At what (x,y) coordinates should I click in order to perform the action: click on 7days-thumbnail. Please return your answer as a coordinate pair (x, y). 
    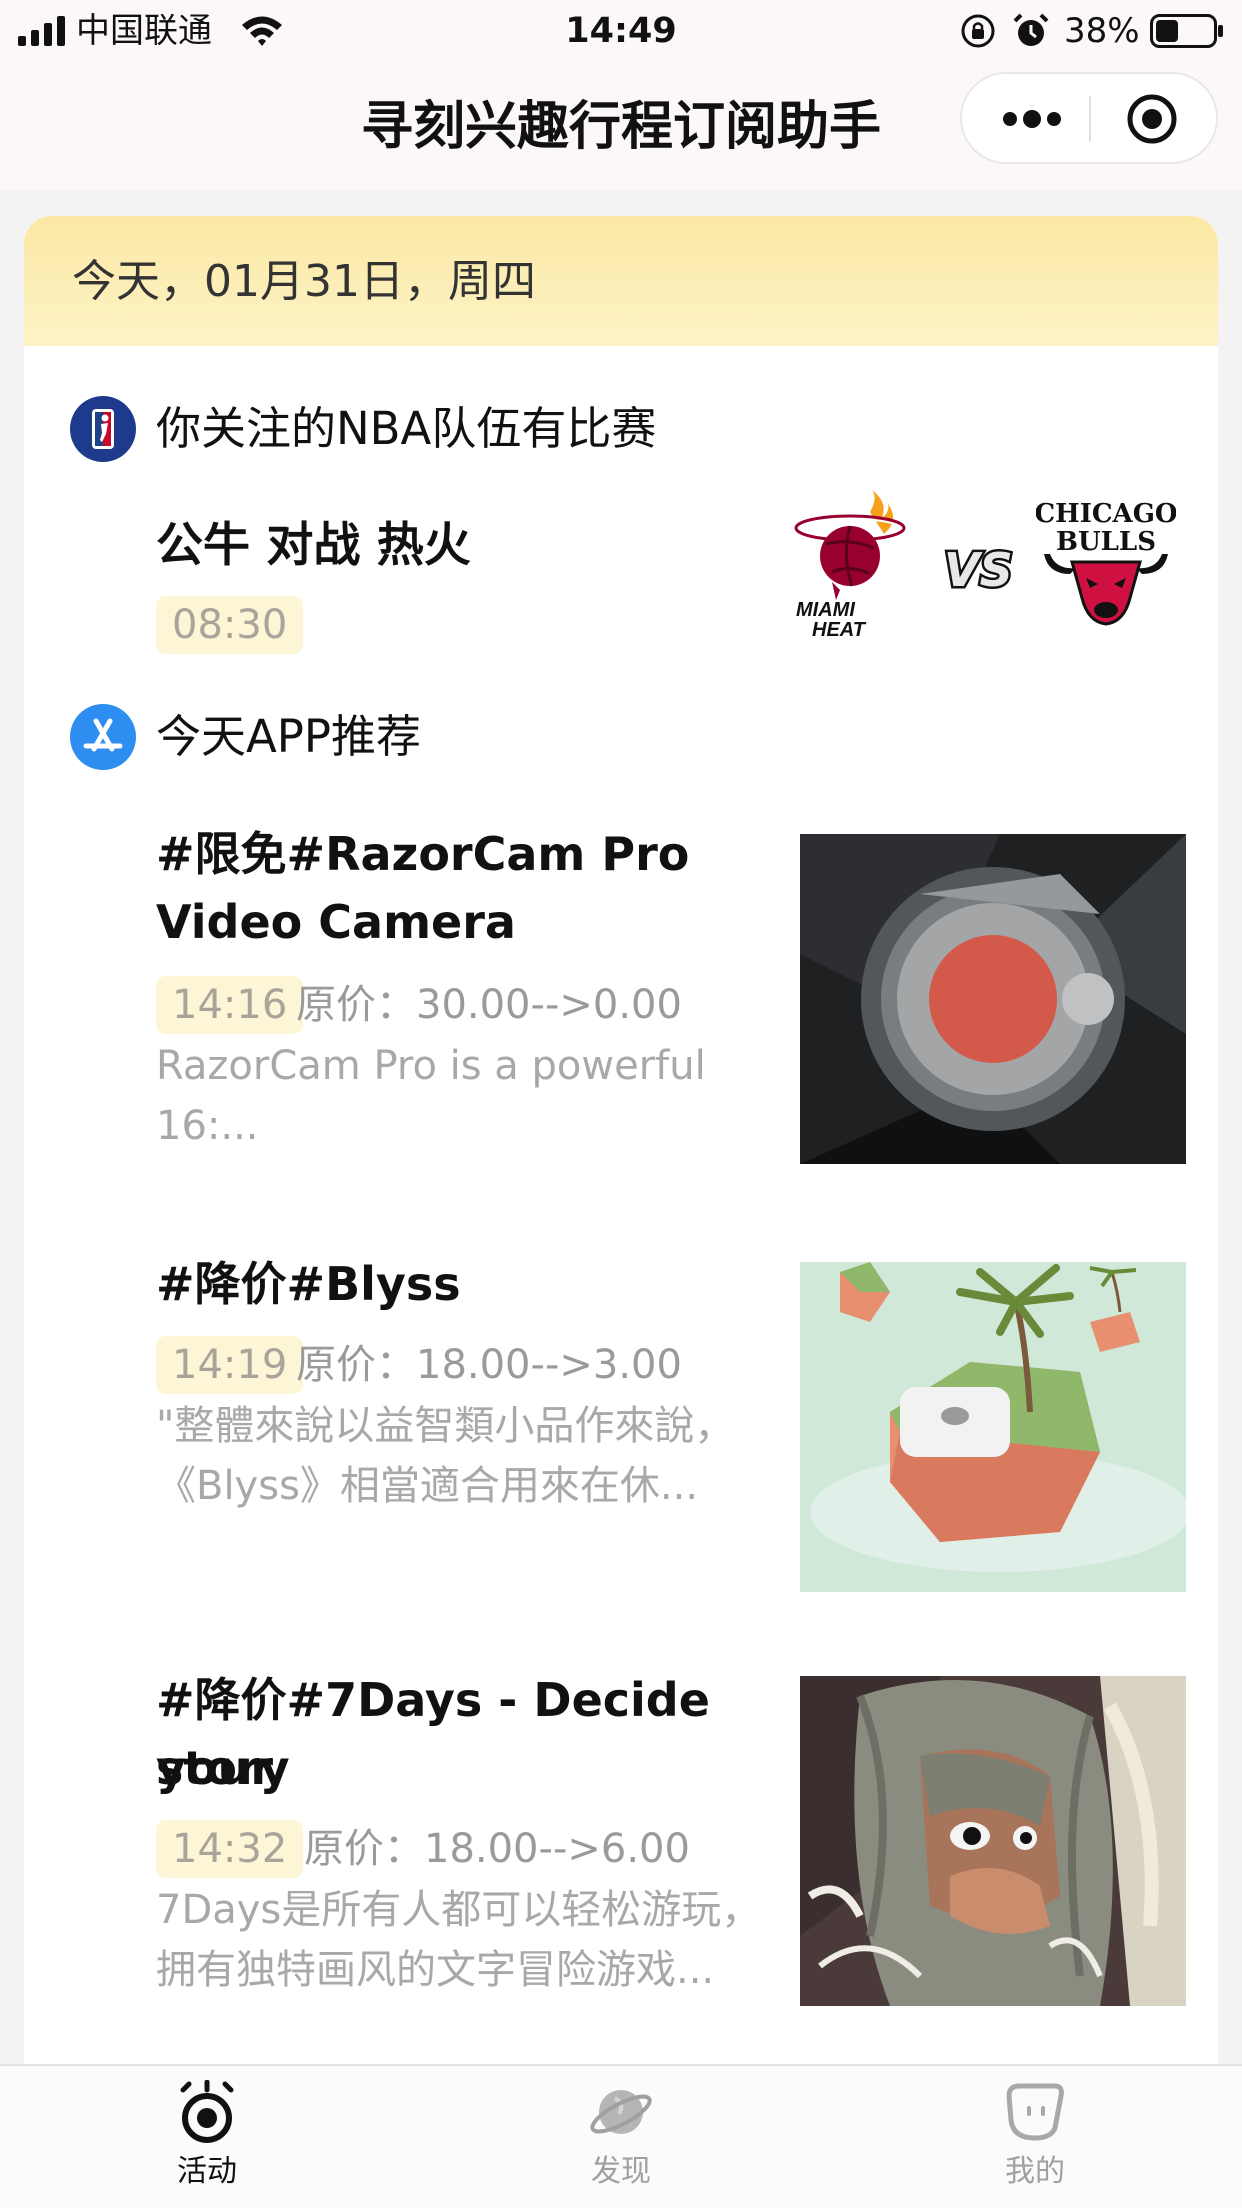
    Looking at the image, I should click on (993, 1841).